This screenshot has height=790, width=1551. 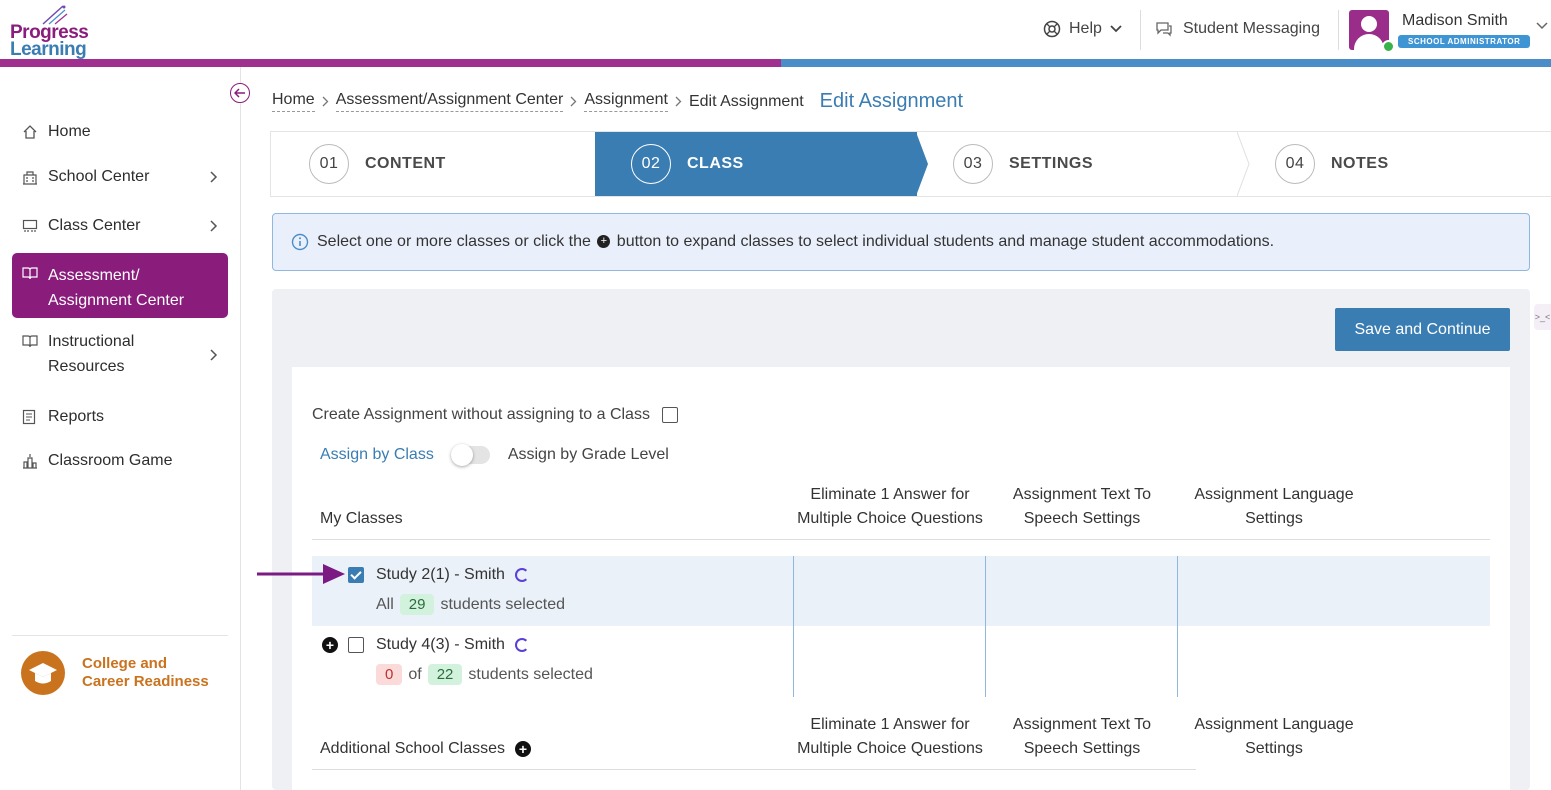 I want to click on step-arrow, so click(x=922, y=164).